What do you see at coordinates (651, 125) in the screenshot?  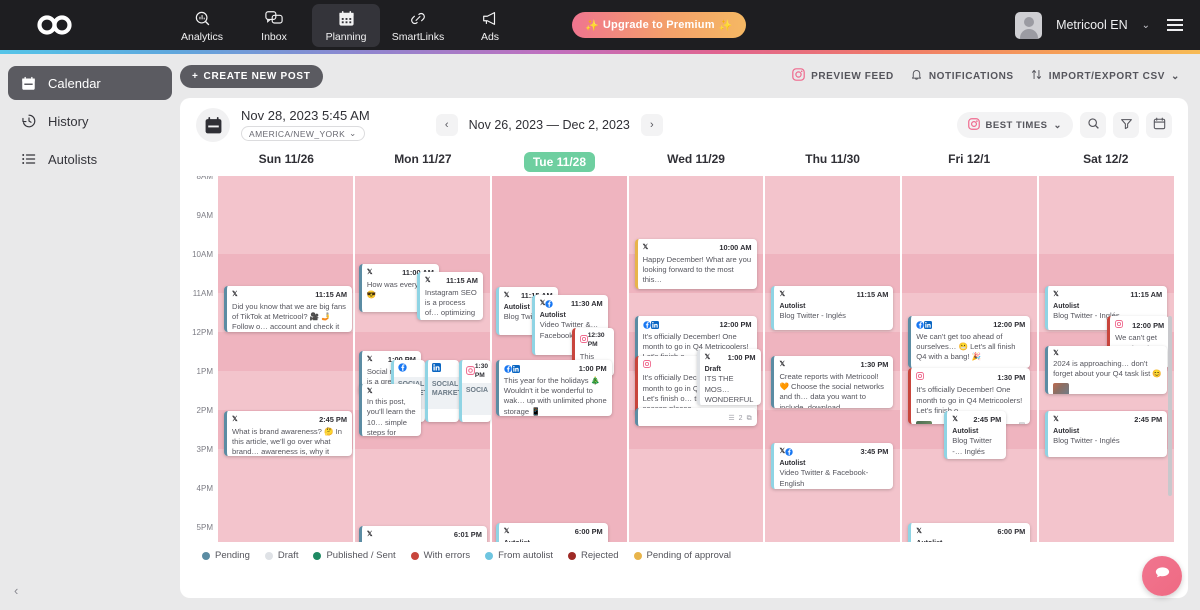 I see `next-week-button: ›` at bounding box center [651, 125].